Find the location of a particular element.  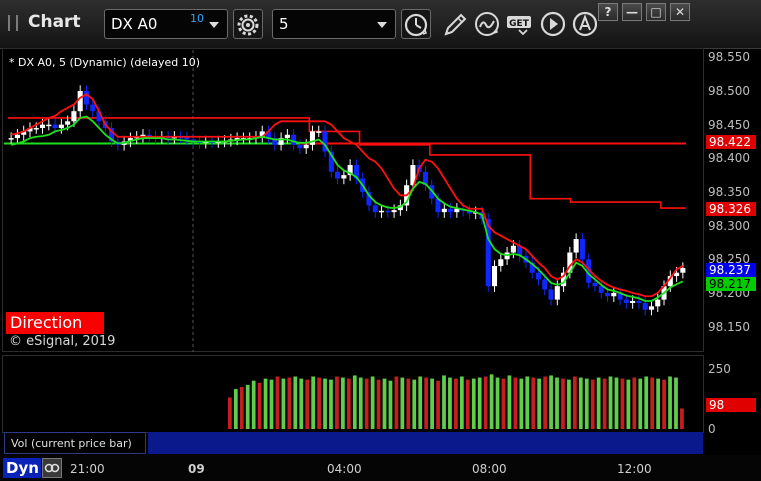

price-tag-red-lower: 98.326 is located at coordinates (731, 209).